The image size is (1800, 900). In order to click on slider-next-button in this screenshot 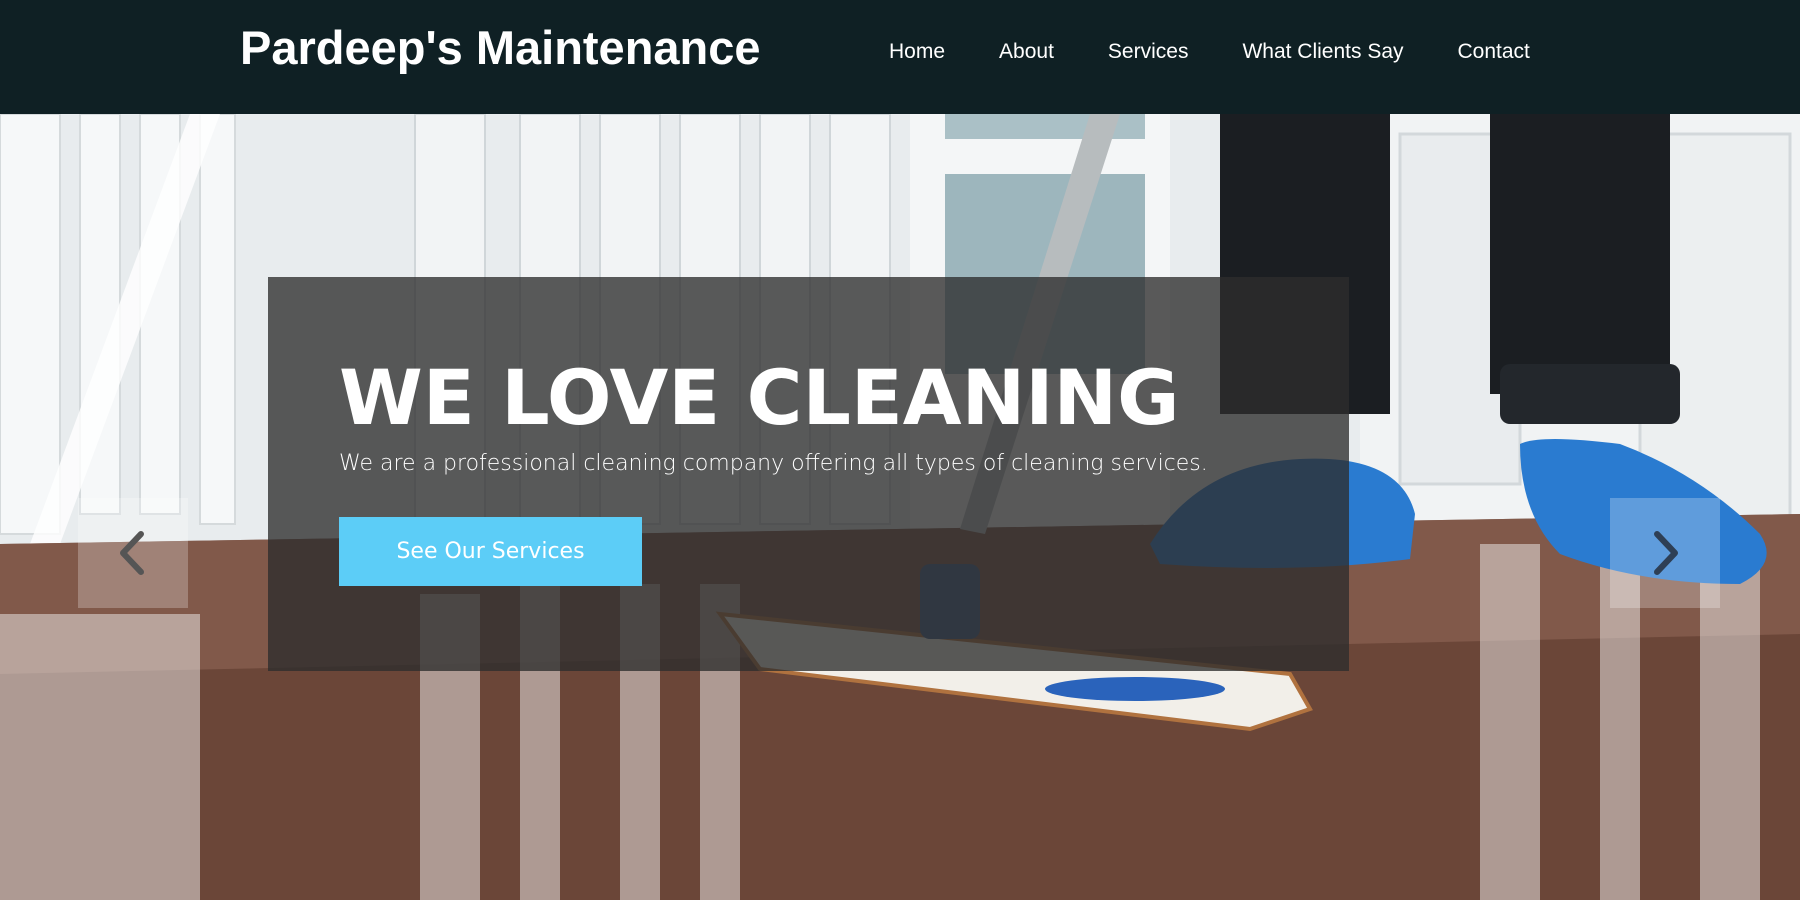, I will do `click(1665, 553)`.